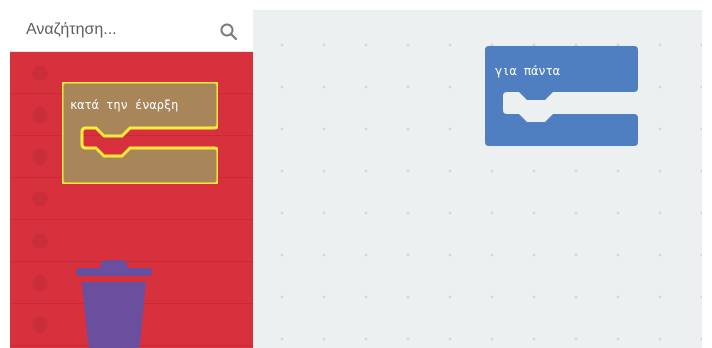 This screenshot has height=348, width=712. I want to click on trash-icon, so click(114, 304).